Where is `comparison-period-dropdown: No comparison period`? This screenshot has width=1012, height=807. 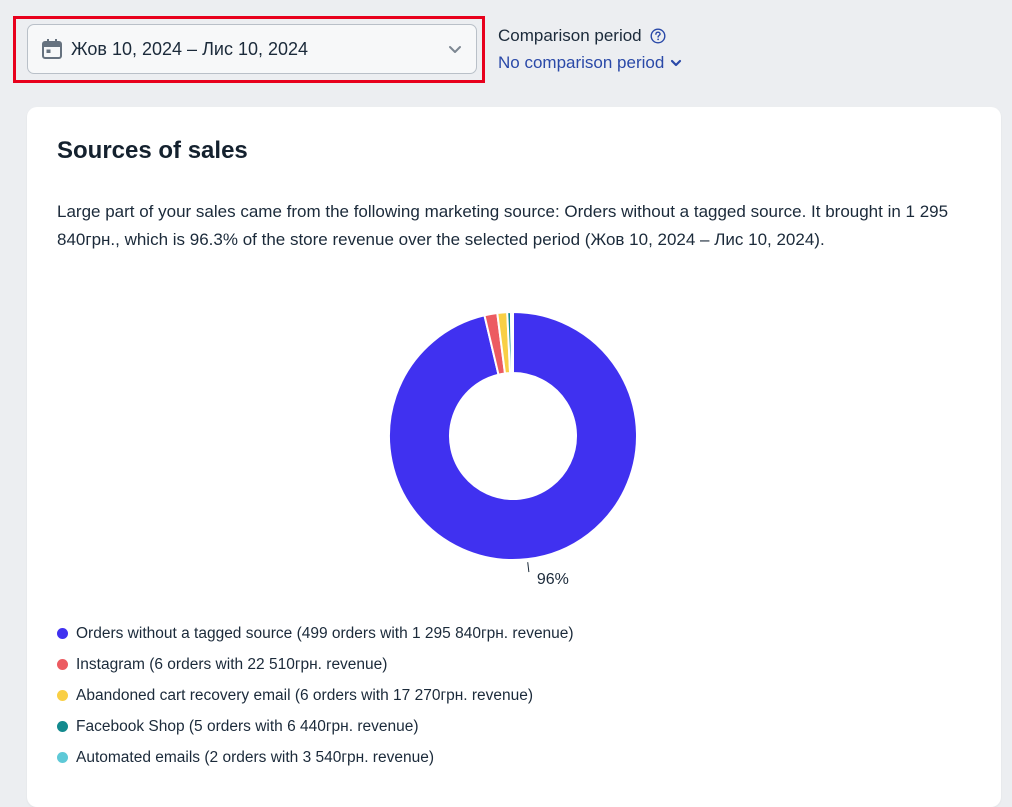
comparison-period-dropdown: No comparison period is located at coordinates (590, 63).